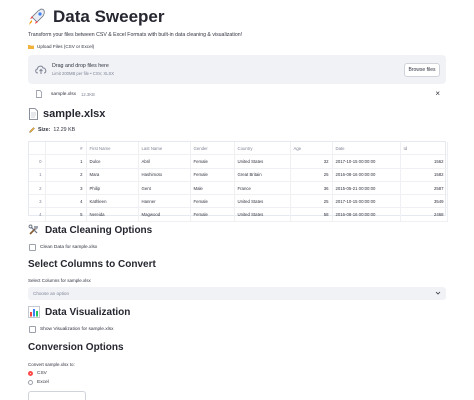 The height and width of the screenshot is (400, 474). I want to click on upload-label: Upload Files (CSV or Excel), so click(61, 46).